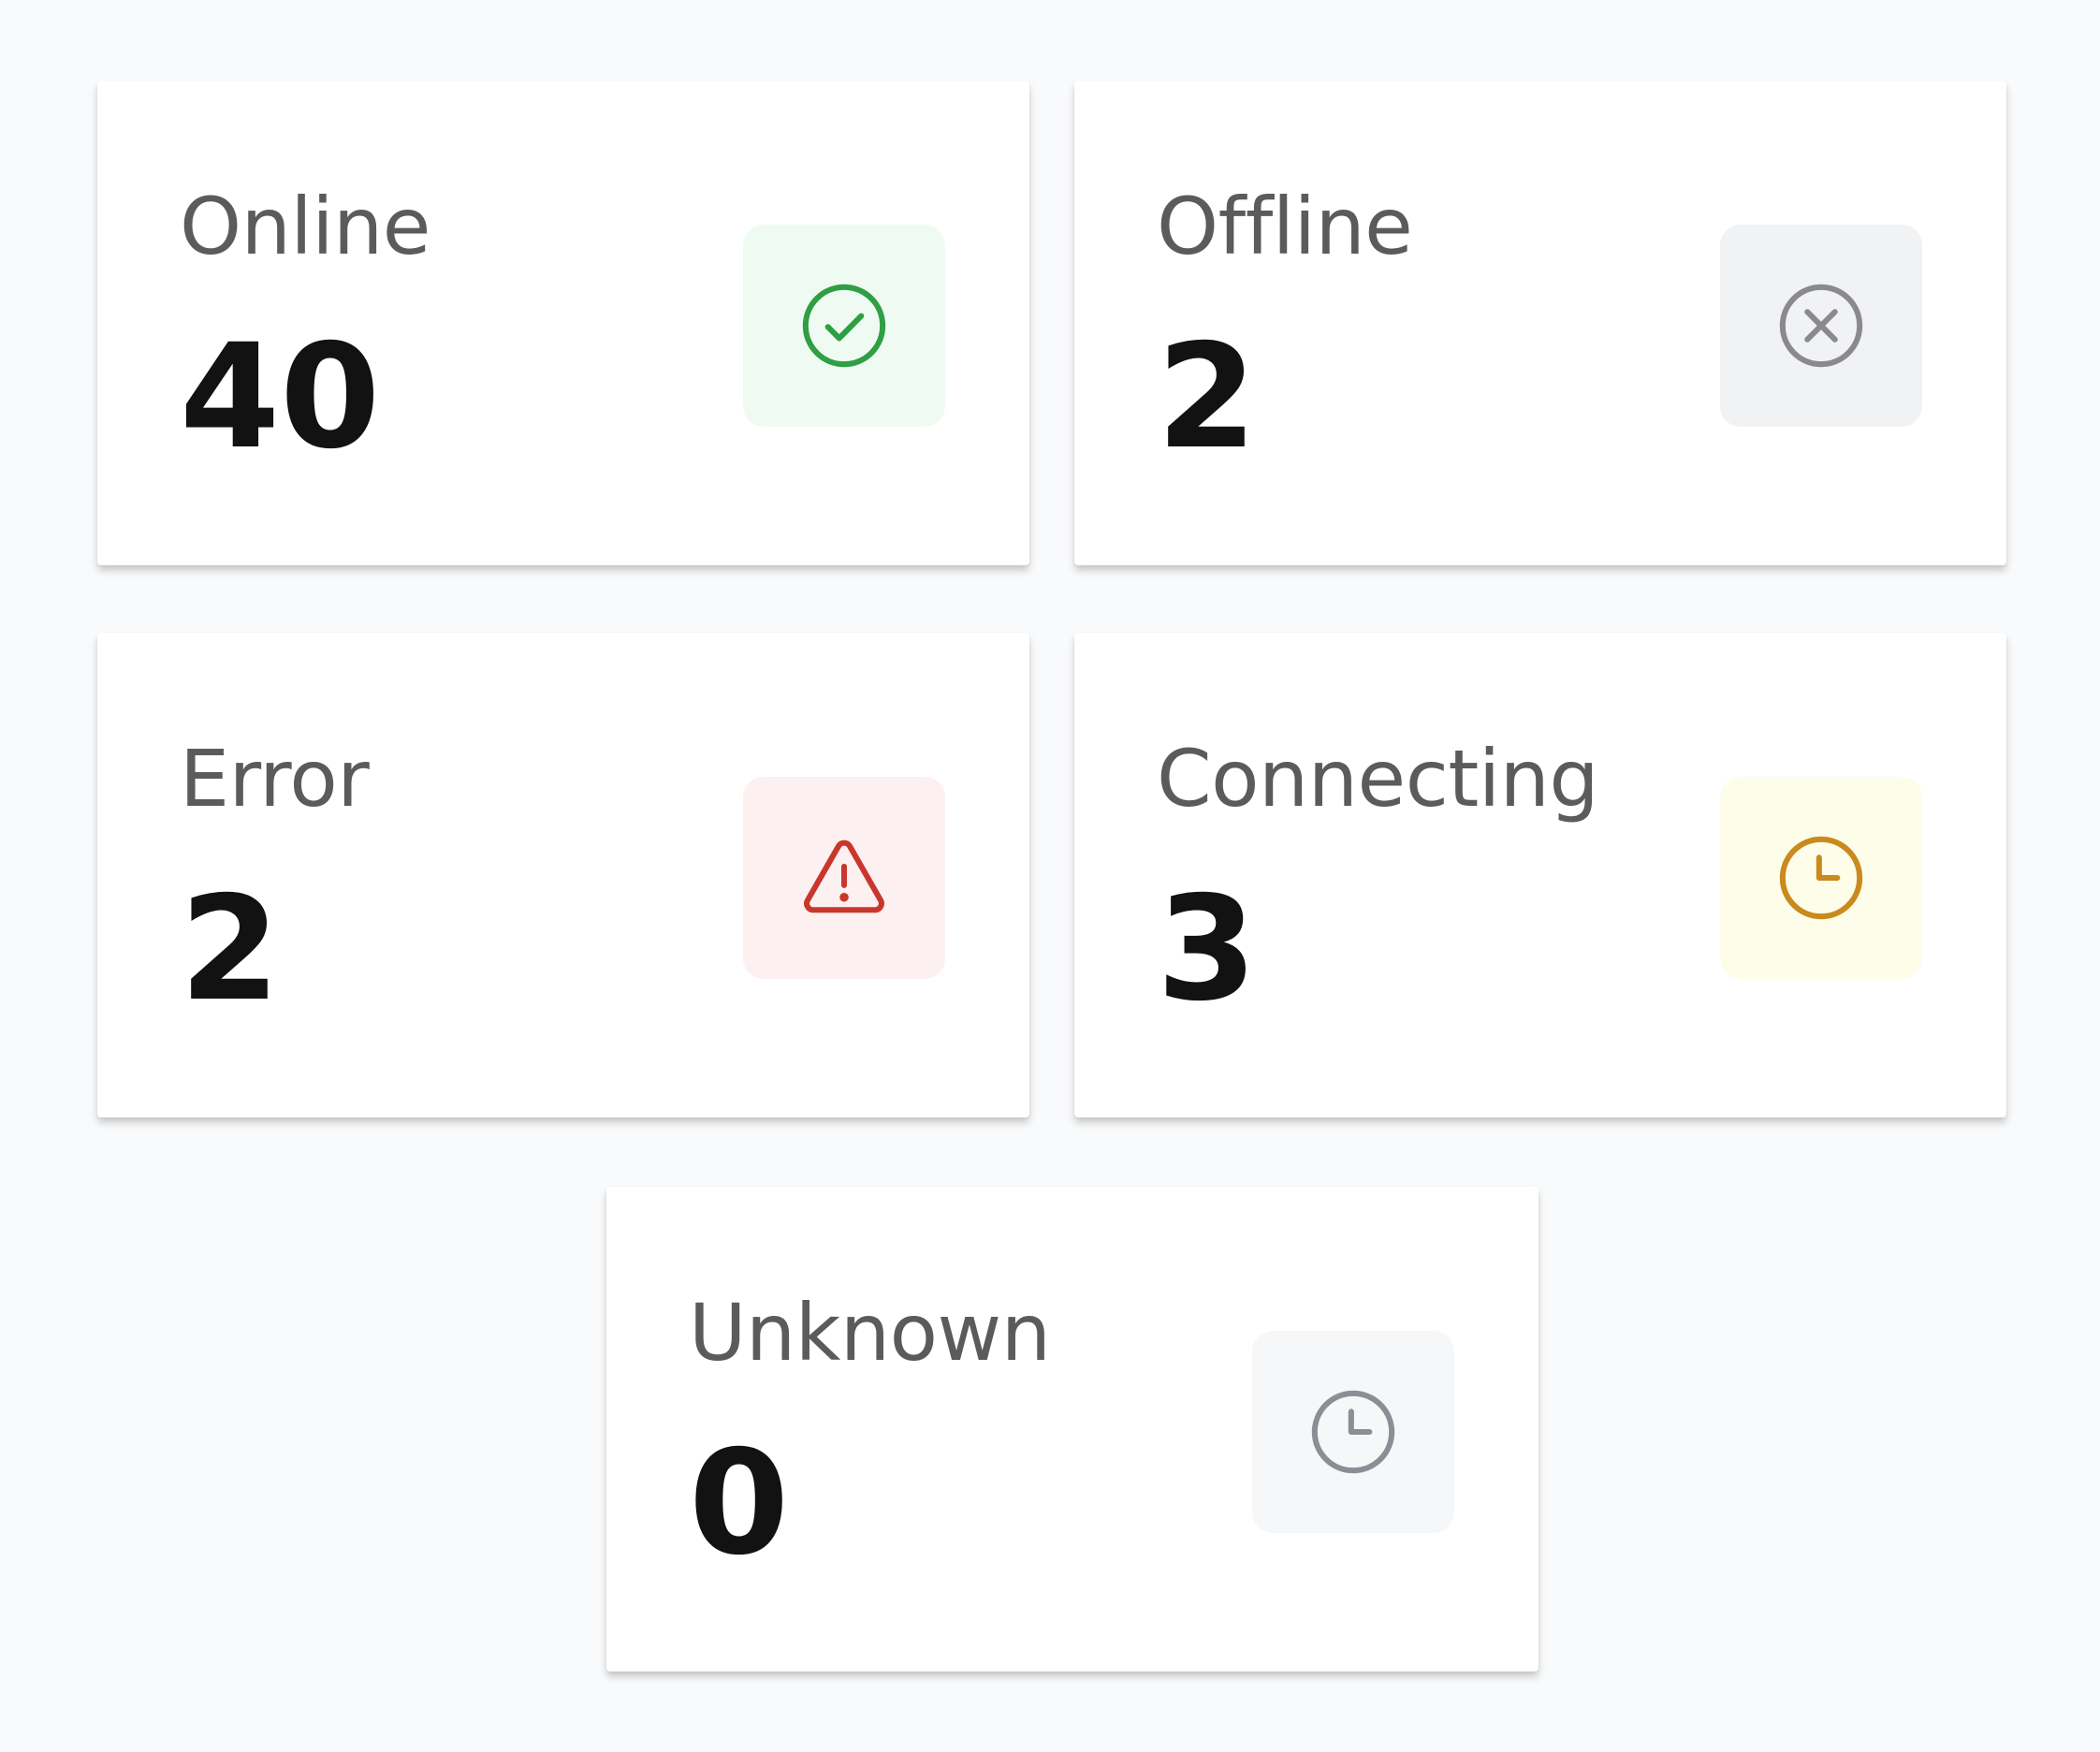 The width and height of the screenshot is (2100, 1752). Describe the element at coordinates (1540, 875) in the screenshot. I see `status-card-connecting: Connecting 3` at that location.